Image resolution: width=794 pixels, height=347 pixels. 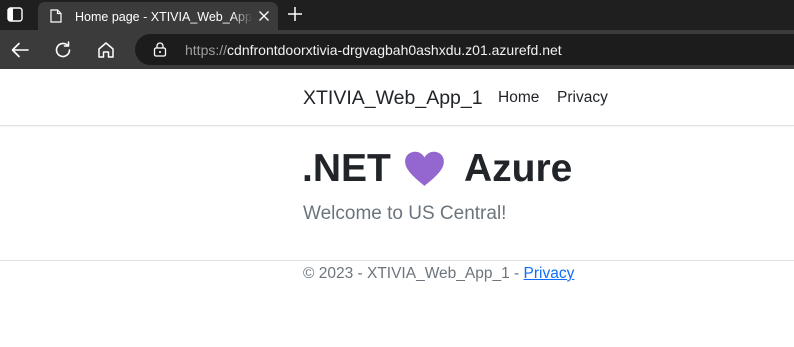 What do you see at coordinates (582, 98) in the screenshot?
I see `nav-link-privacy: Privacy` at bounding box center [582, 98].